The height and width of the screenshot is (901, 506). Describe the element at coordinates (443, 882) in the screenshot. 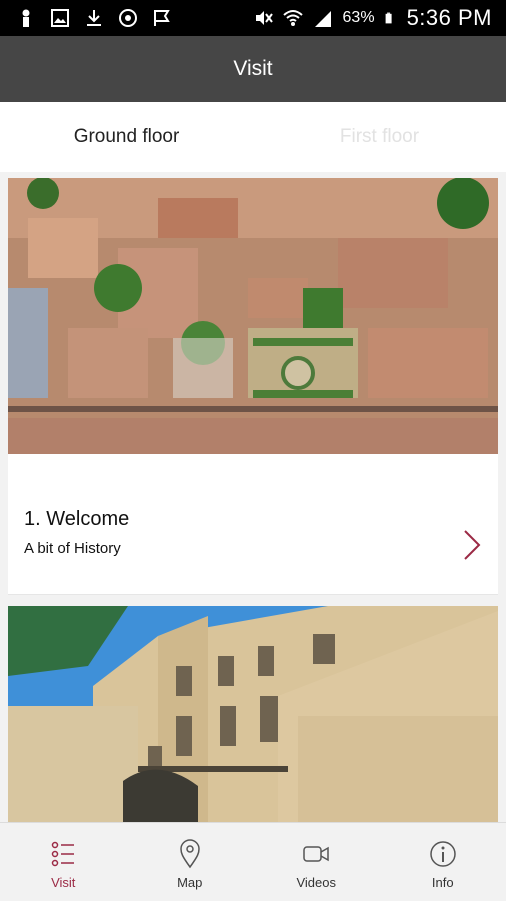

I see `nav-info-label: Info` at that location.